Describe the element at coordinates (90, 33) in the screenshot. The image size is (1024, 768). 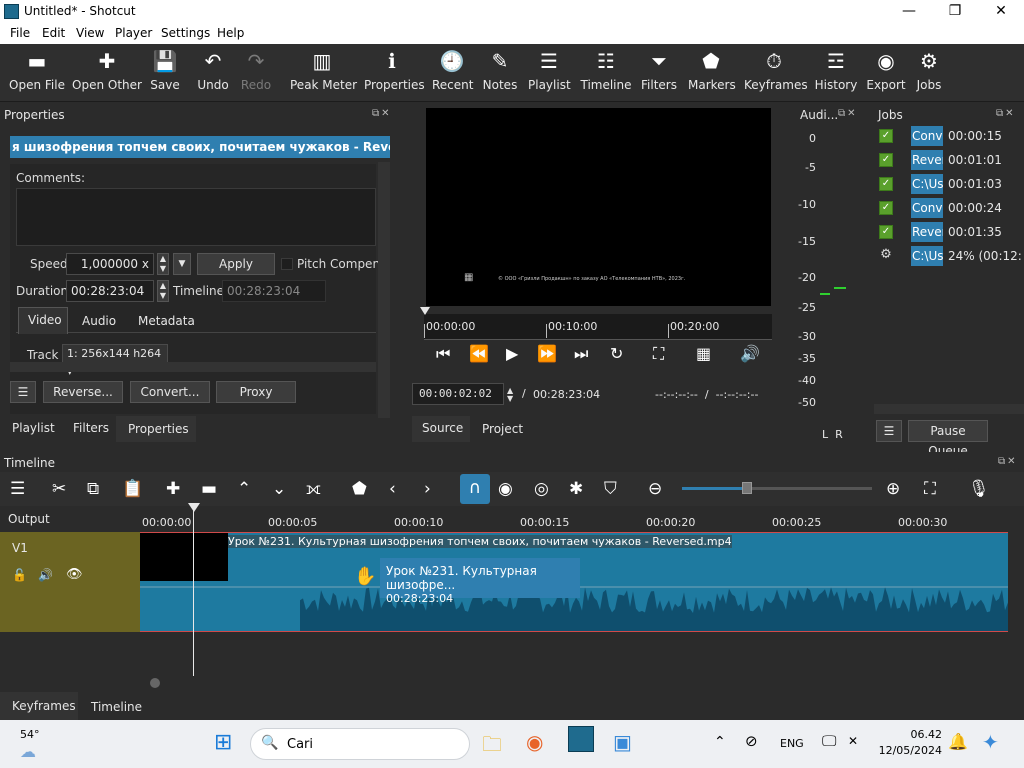
I see `menu-view: View` at that location.